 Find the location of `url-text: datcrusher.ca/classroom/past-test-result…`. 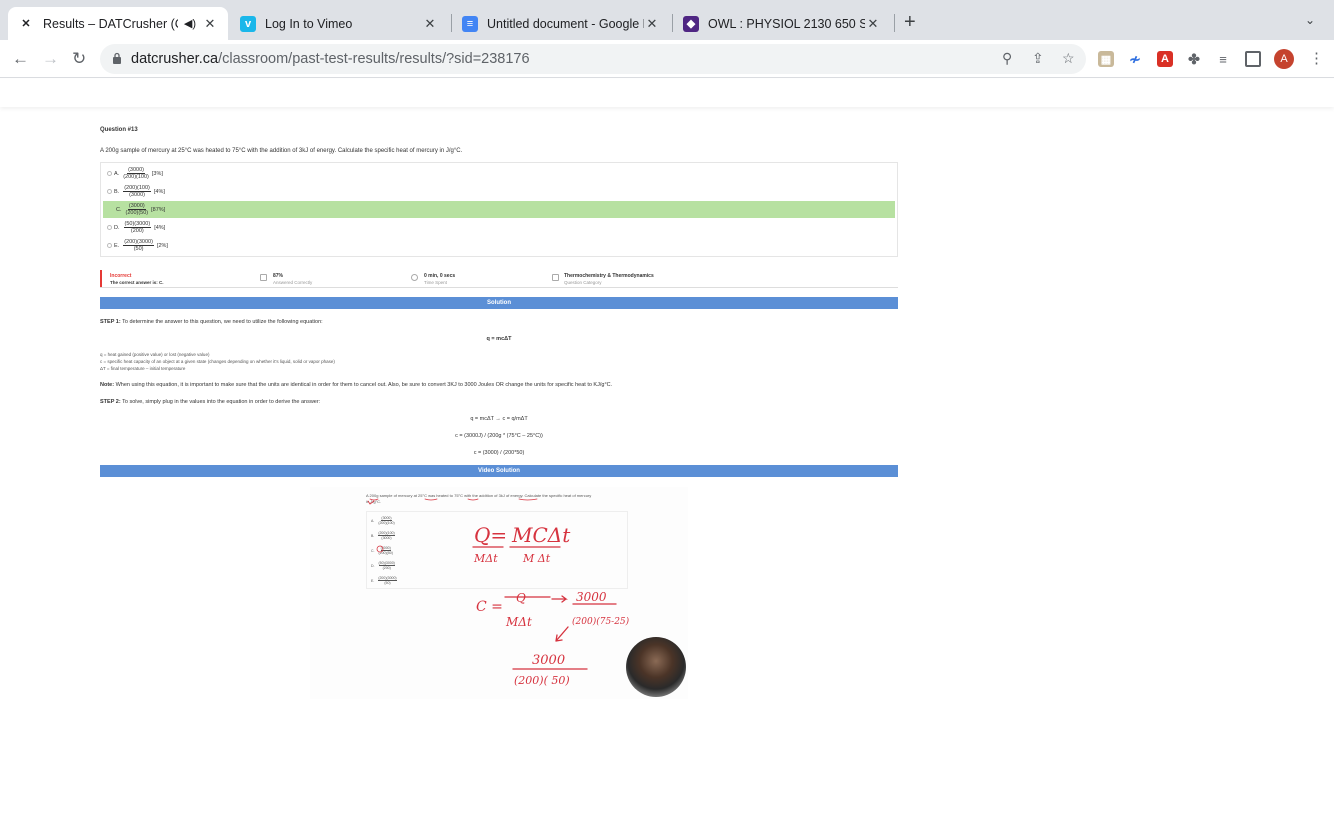

url-text: datcrusher.ca/classroom/past-test-result… is located at coordinates (330, 59).